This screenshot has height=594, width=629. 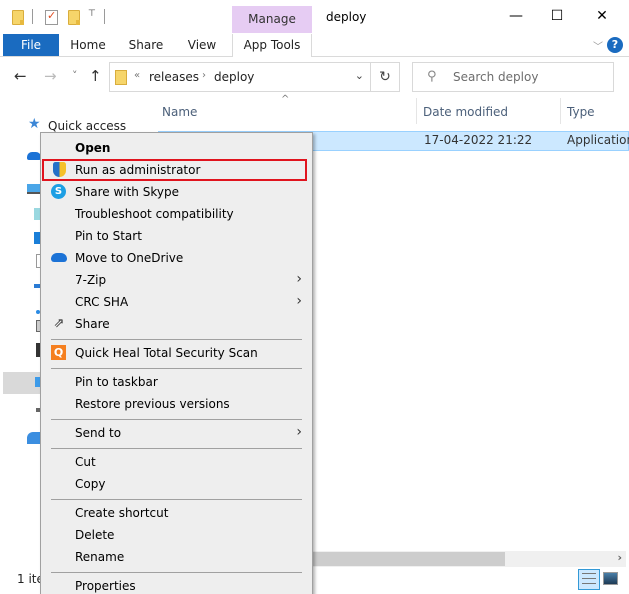 I want to click on ribbon-expand-icon: ﹀, so click(x=598, y=45).